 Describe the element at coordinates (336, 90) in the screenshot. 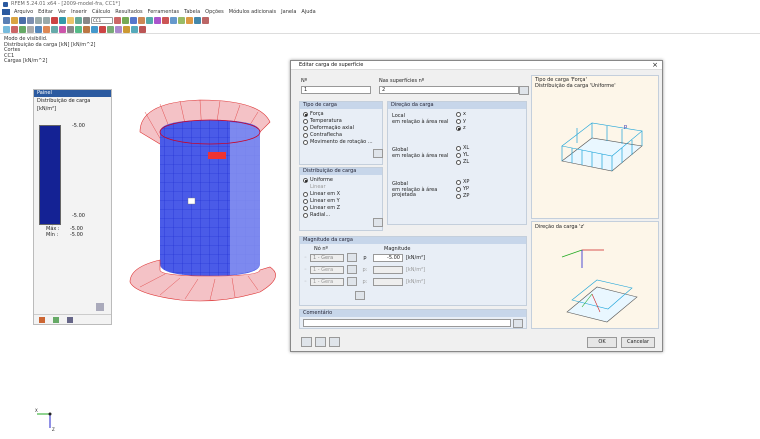

I see `number-field: 1` at that location.